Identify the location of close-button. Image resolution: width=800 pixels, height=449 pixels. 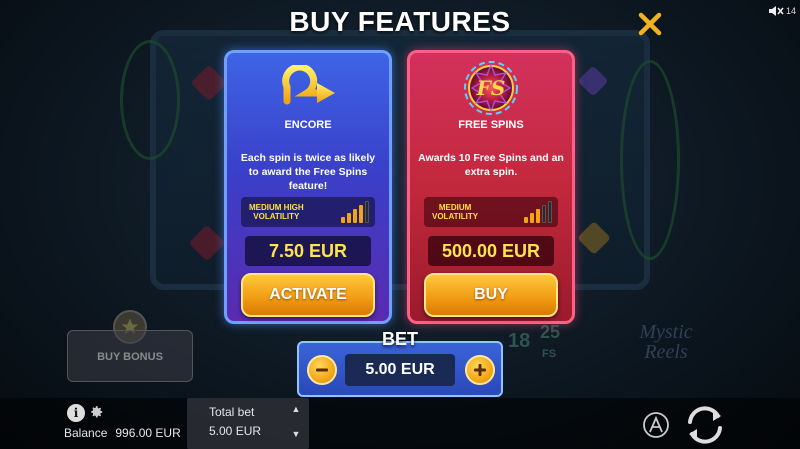
(650, 24).